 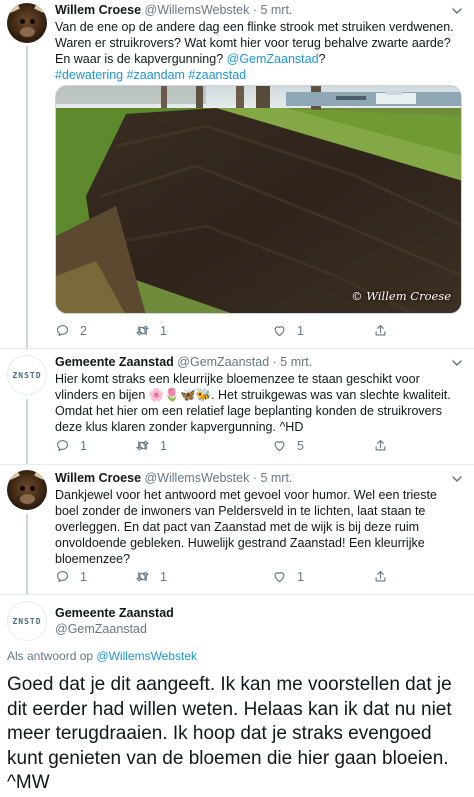 I want to click on emoji-sequence: 🌸🌷🦋🐝, so click(x=180, y=395).